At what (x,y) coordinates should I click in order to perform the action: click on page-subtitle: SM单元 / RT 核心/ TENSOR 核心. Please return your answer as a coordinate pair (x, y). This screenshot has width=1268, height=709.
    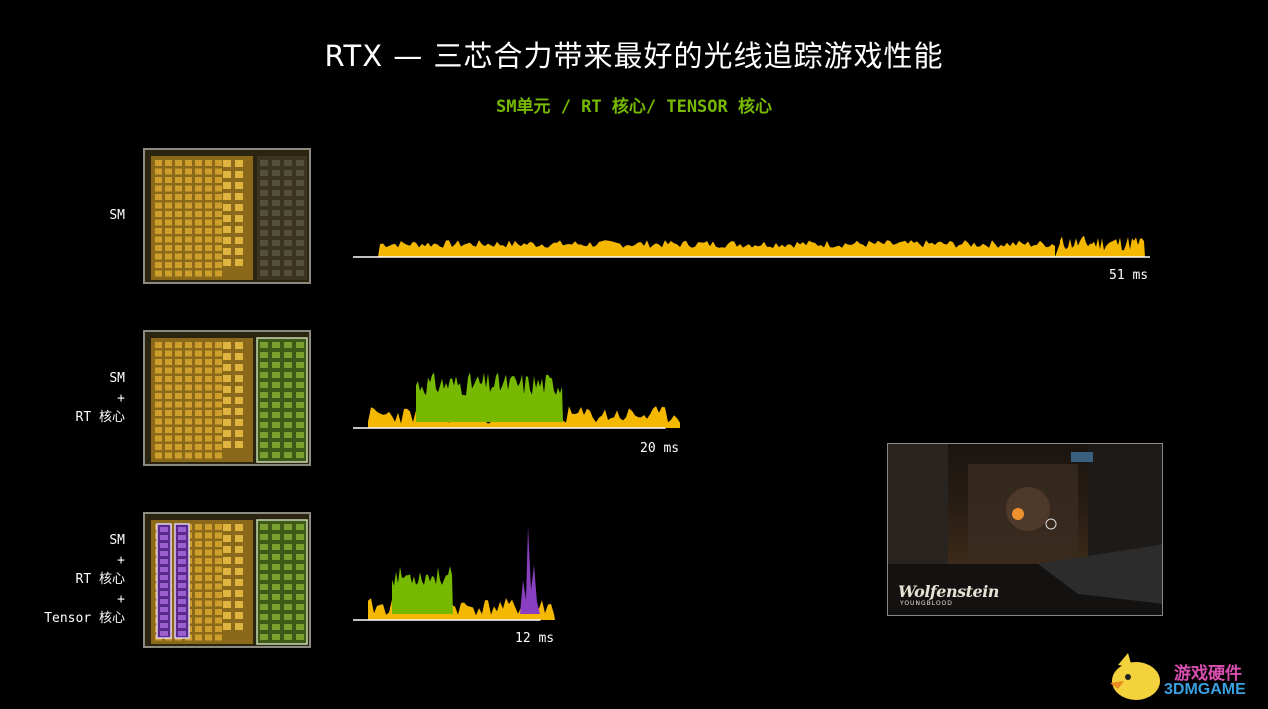
    Looking at the image, I should click on (634, 107).